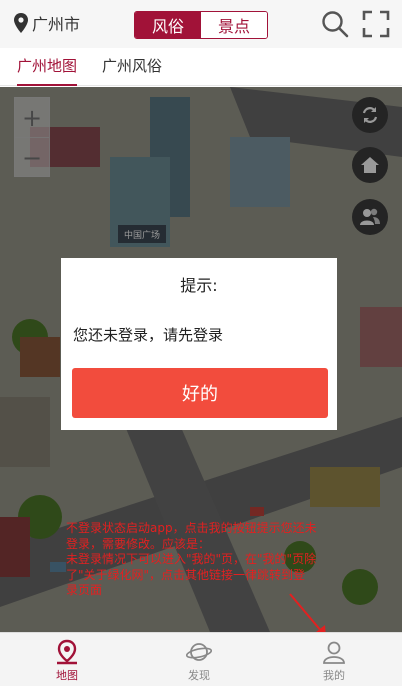 This screenshot has height=686, width=402. What do you see at coordinates (148, 335) in the screenshot?
I see `dialog-message: 您还未登录，请先登录` at bounding box center [148, 335].